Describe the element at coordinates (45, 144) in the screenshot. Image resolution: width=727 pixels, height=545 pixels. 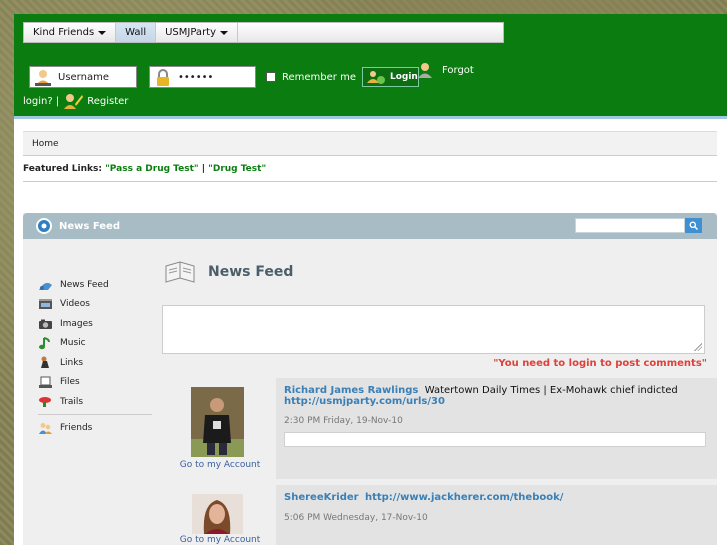
I see `breadcrumb-home: Home` at that location.